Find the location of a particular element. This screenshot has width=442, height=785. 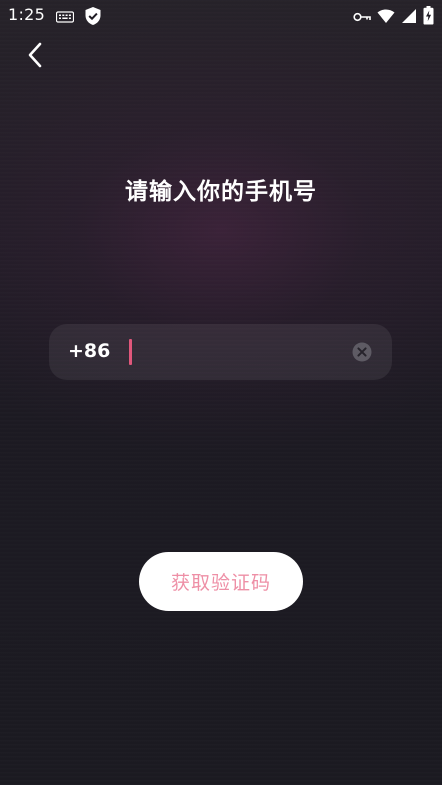

cell-signal-icon is located at coordinates (409, 18).